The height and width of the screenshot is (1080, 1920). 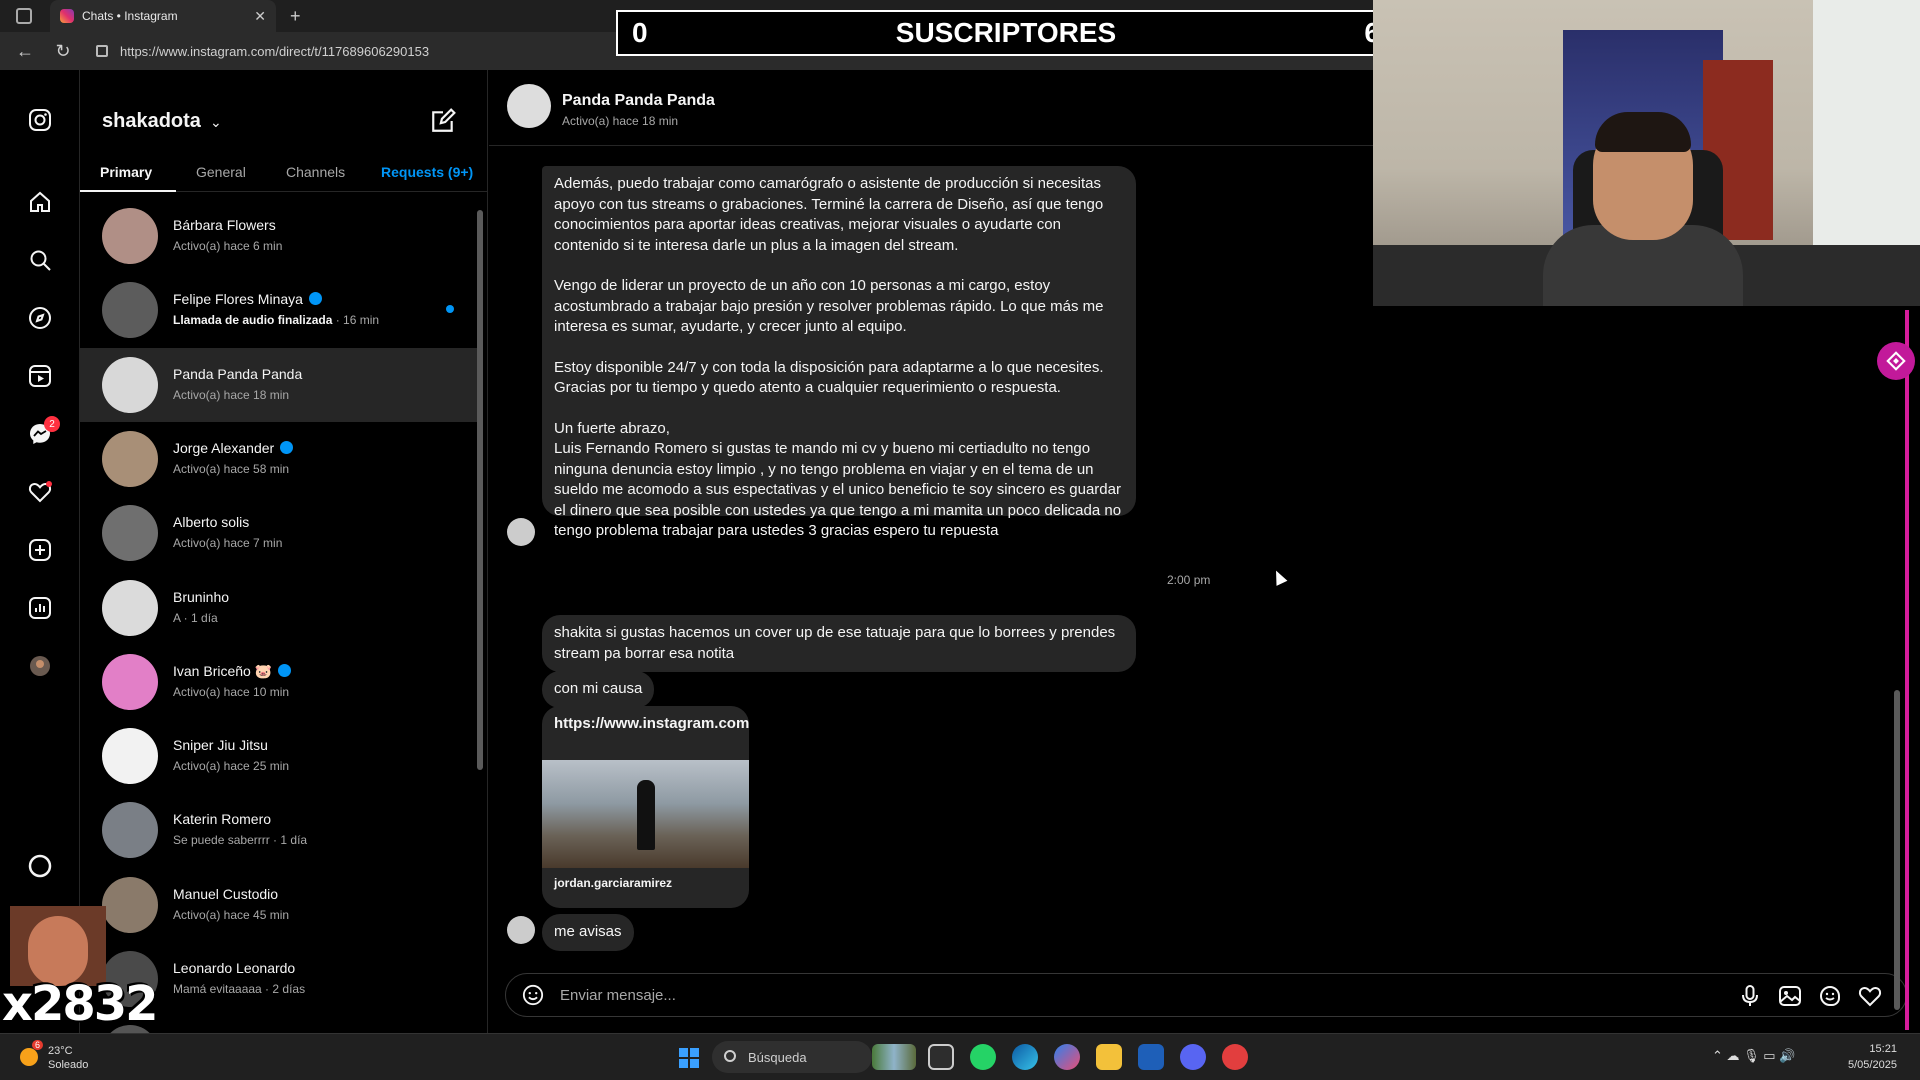 I want to click on clock-date: 5/05/2025, so click(x=1872, y=1065).